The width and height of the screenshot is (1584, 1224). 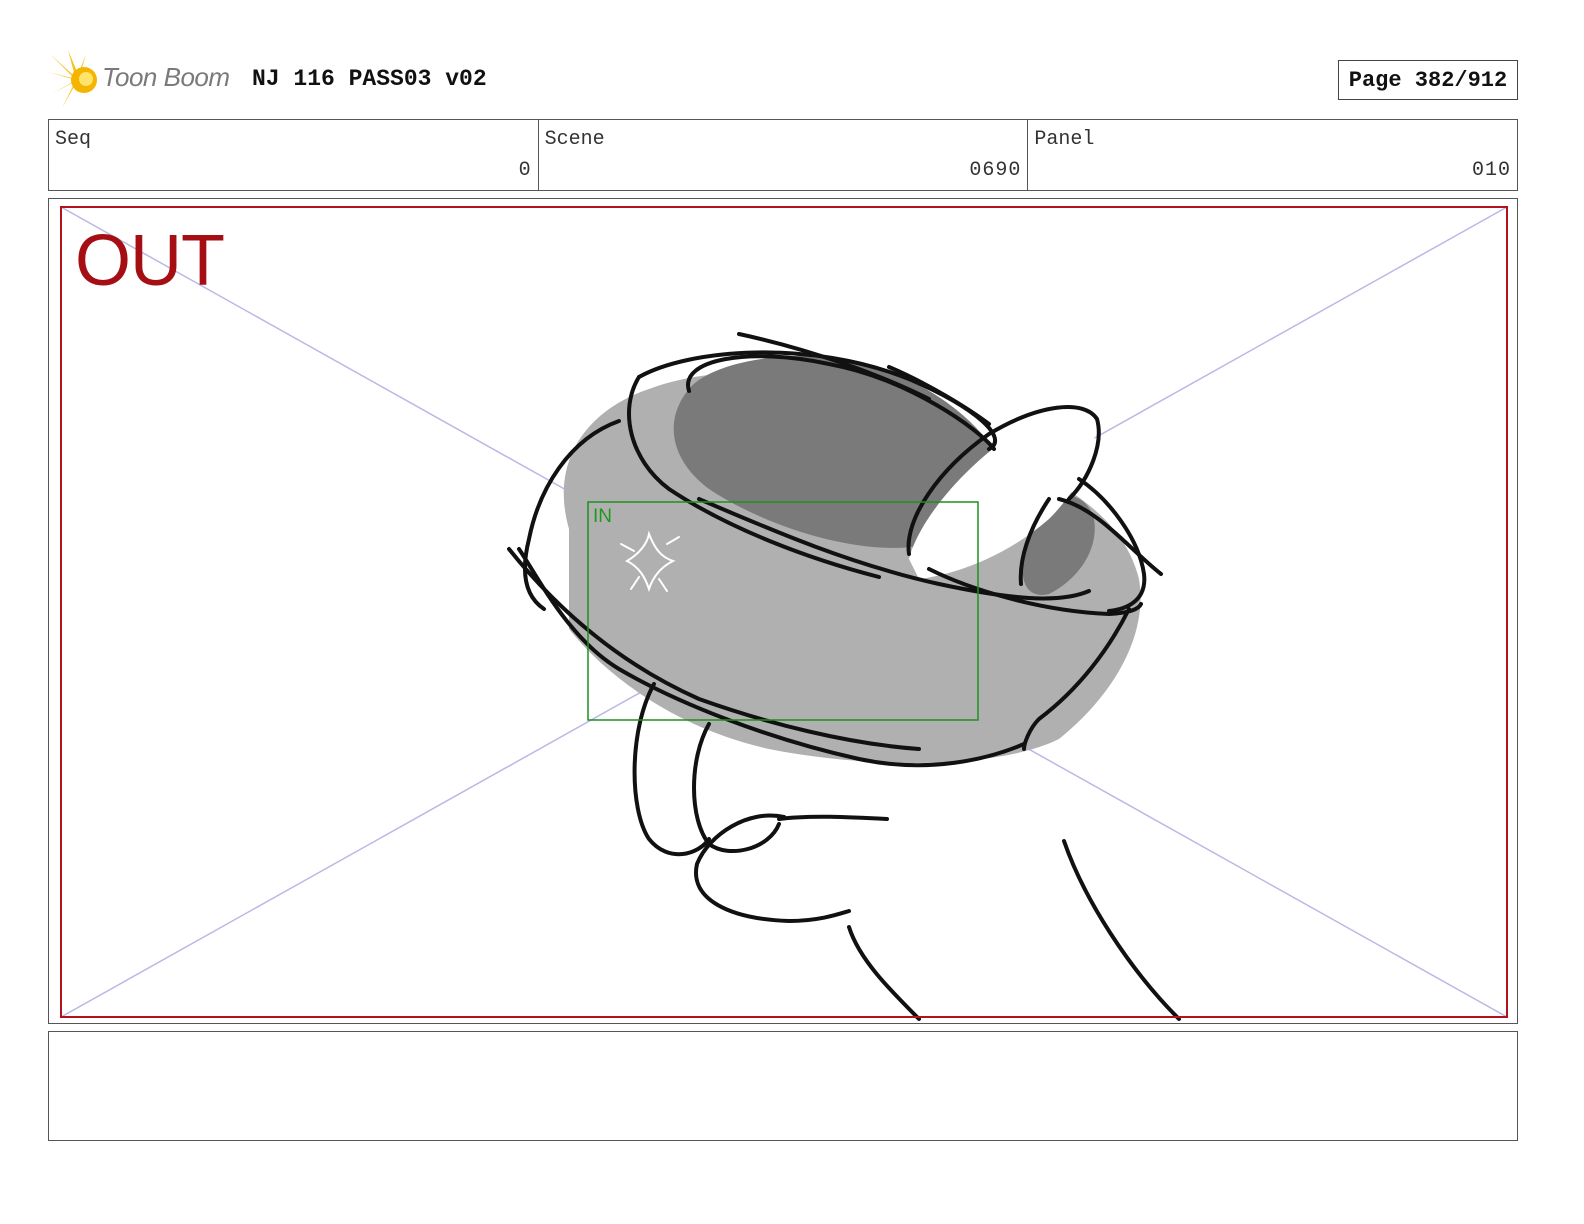 I want to click on info-row: Seq 0 Scene 0690 Panel 010, so click(x=783, y=155).